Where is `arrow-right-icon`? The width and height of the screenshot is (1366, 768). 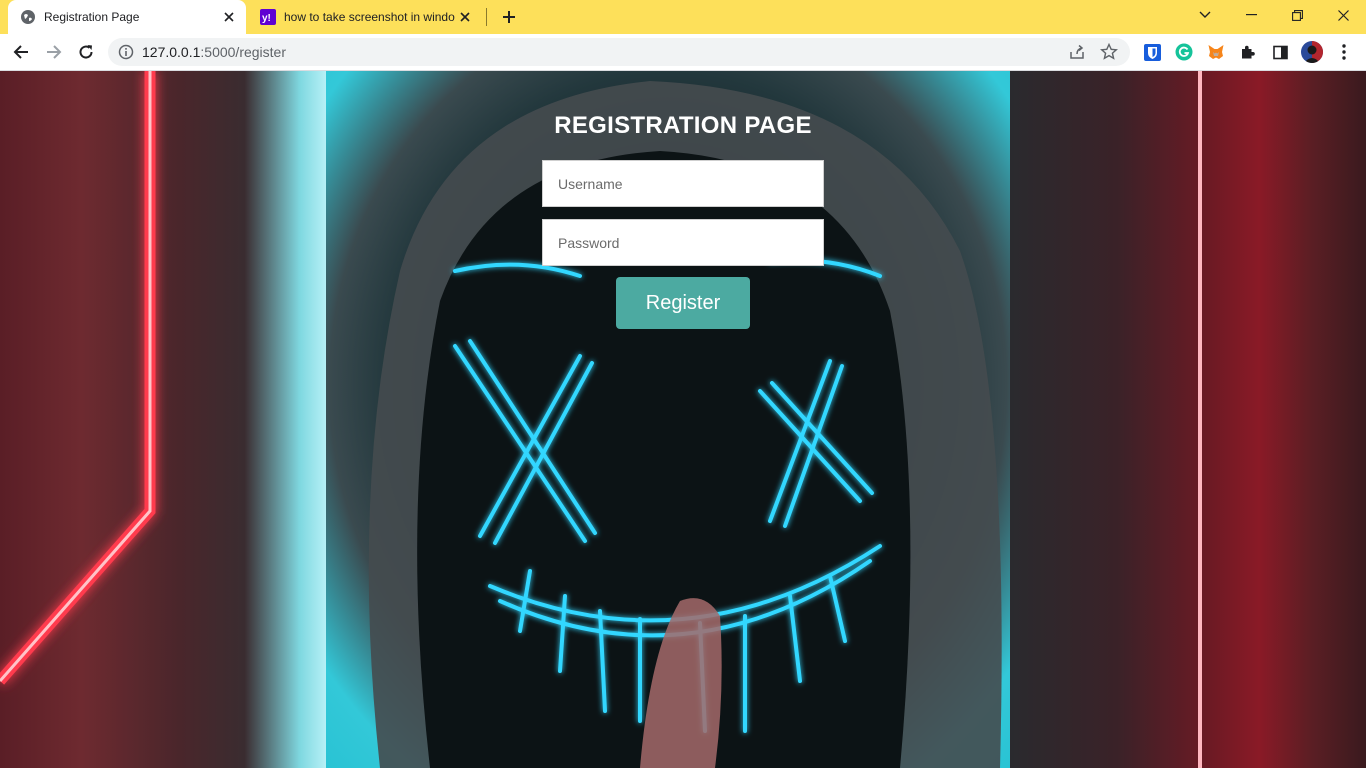
arrow-right-icon is located at coordinates (54, 52).